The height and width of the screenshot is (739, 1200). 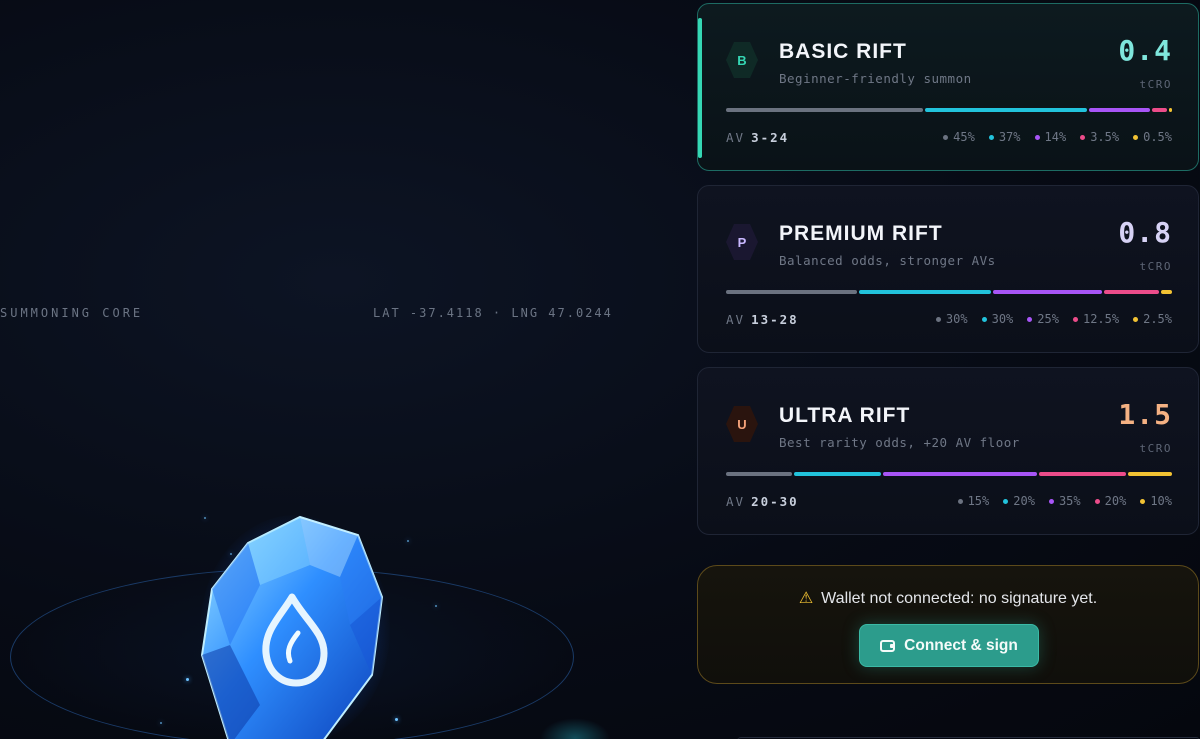 I want to click on wallet-icon, so click(x=888, y=645).